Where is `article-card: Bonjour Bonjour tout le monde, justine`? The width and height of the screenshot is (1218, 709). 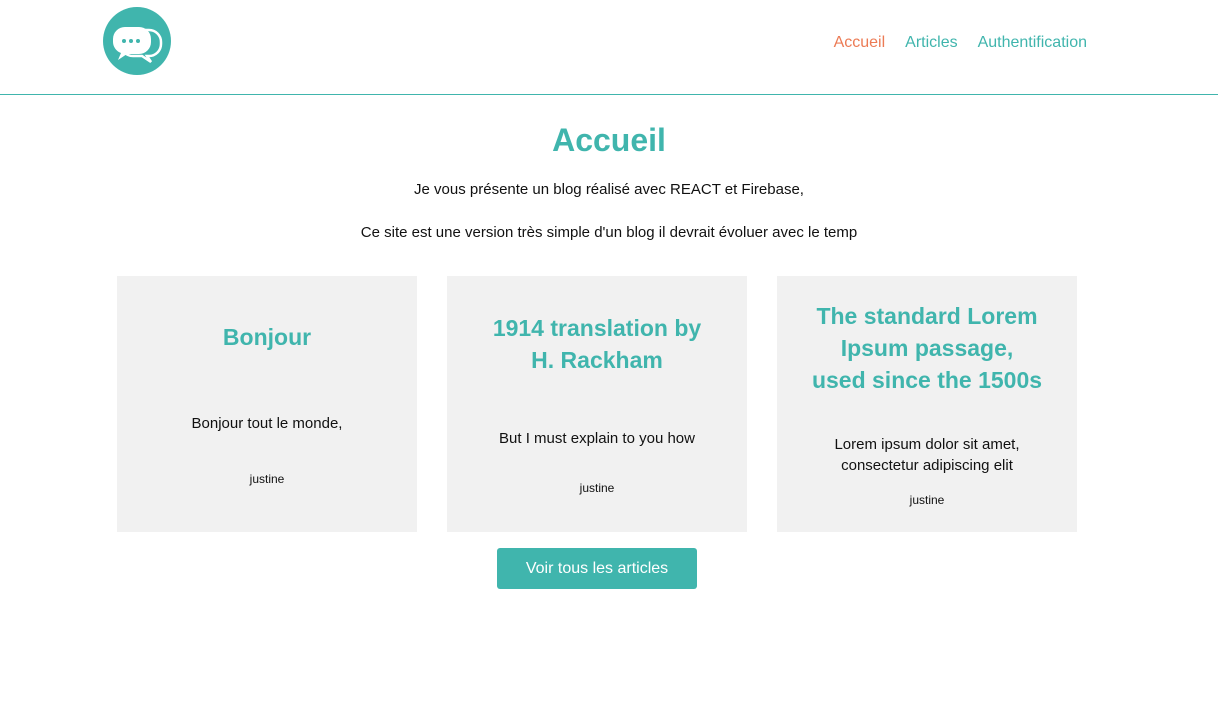
article-card: Bonjour Bonjour tout le monde, justine is located at coordinates (267, 404).